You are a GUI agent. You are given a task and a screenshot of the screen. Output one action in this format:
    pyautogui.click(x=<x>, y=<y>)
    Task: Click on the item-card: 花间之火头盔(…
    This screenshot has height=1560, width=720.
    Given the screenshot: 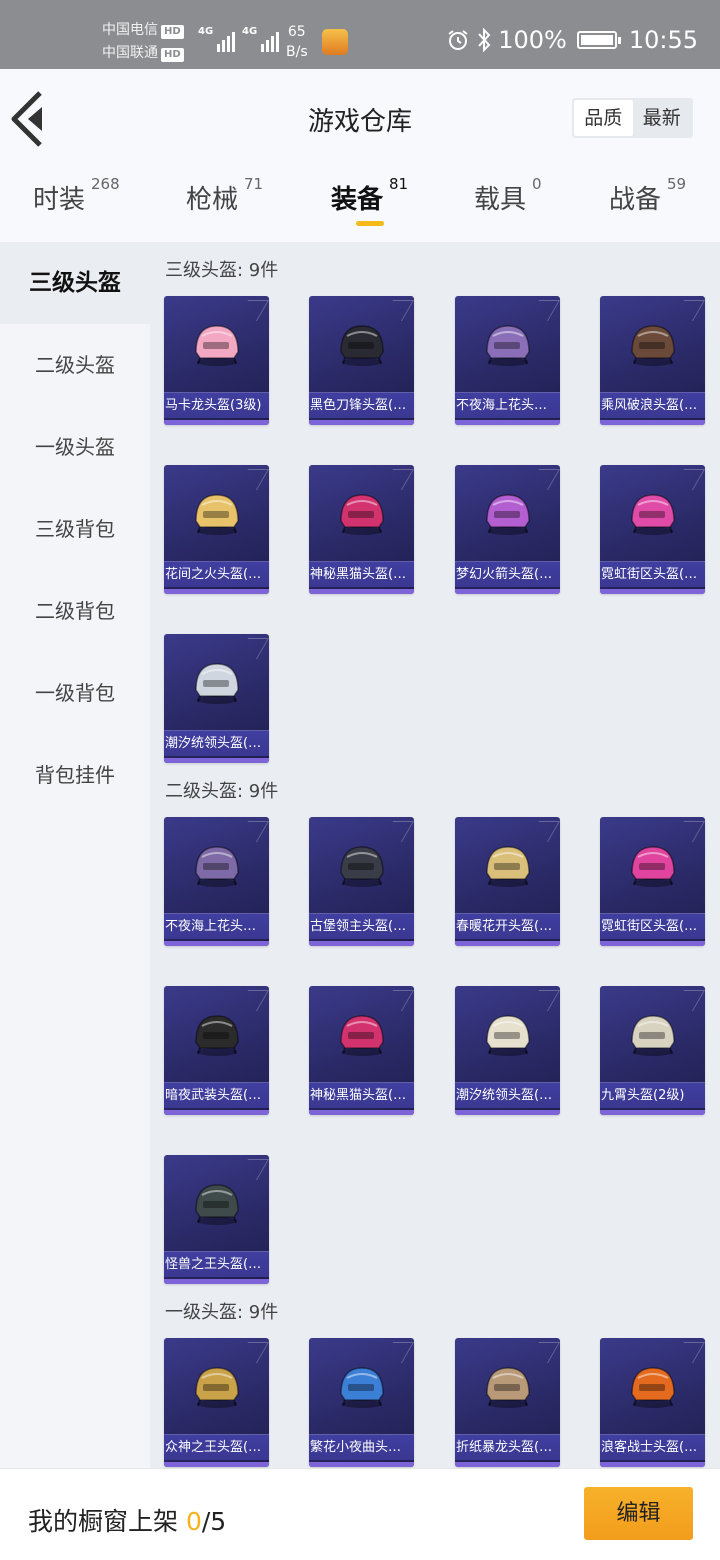 What is the action you would take?
    pyautogui.click(x=216, y=529)
    